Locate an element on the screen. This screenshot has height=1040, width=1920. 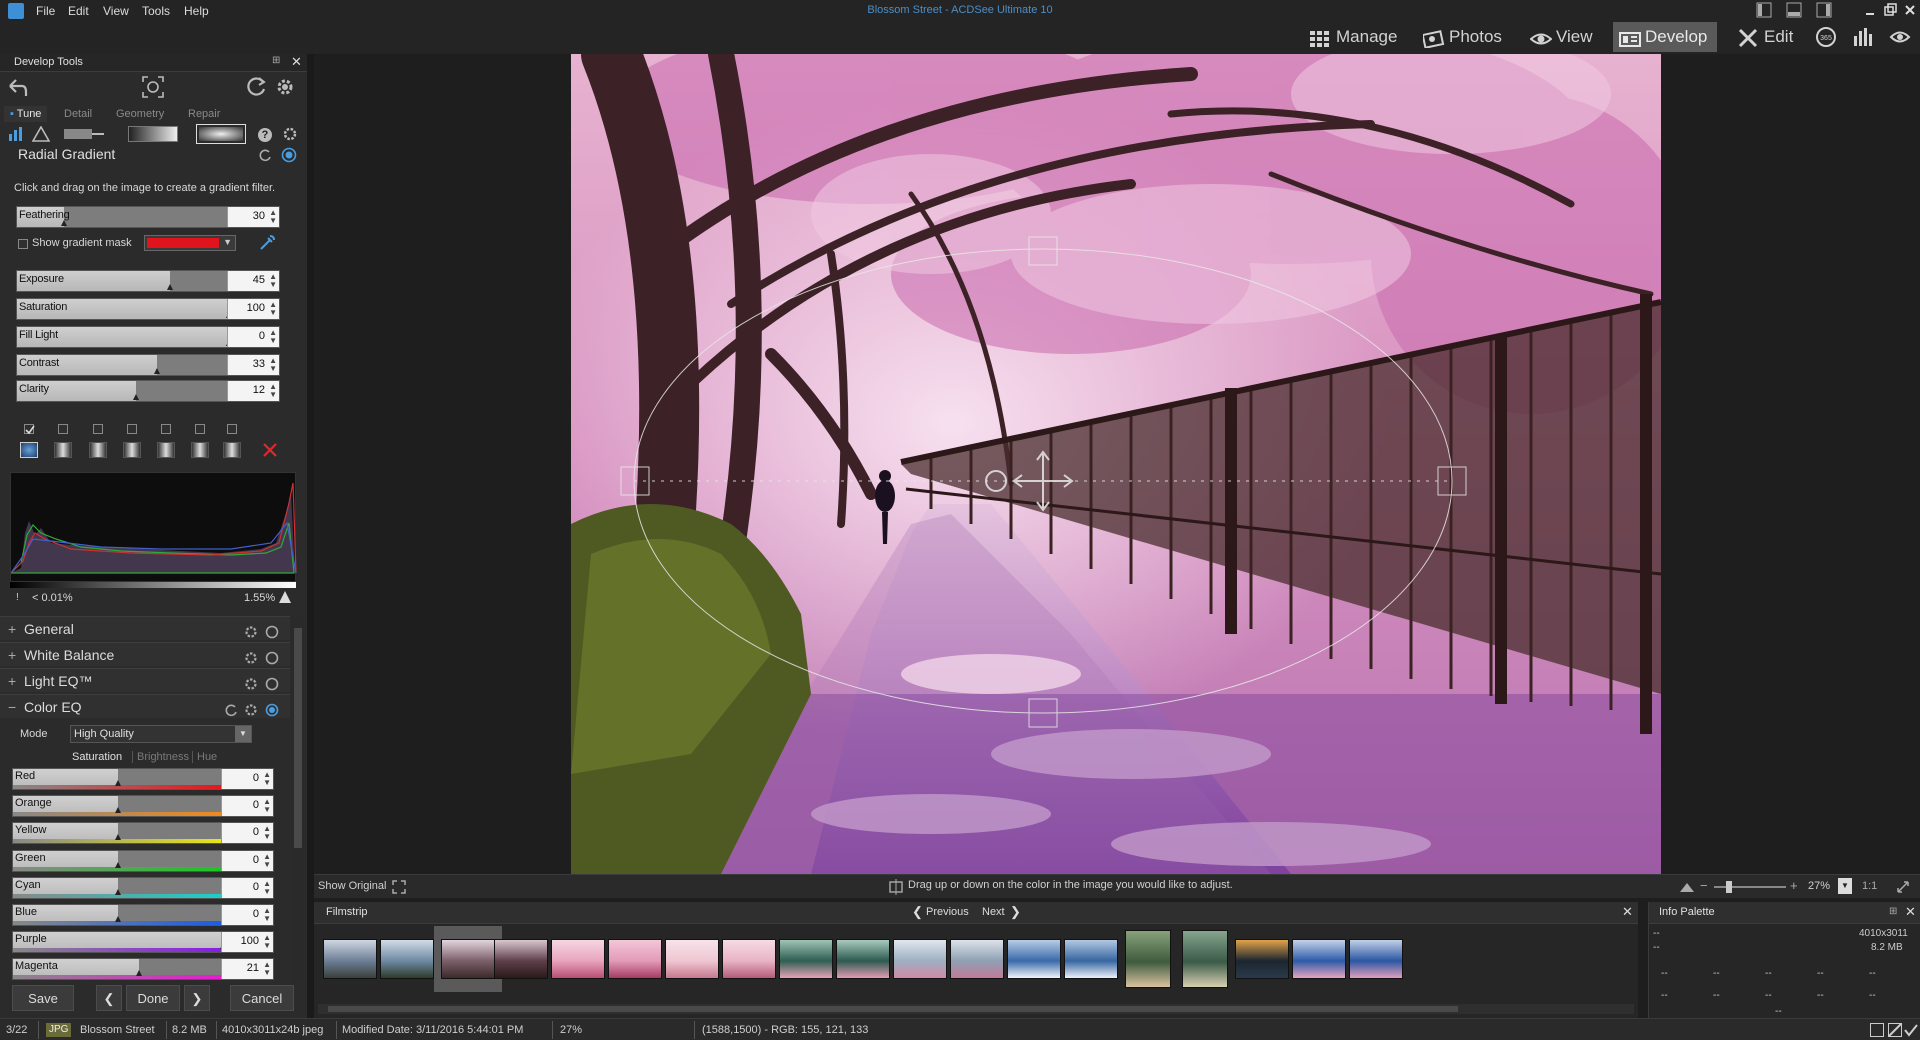
mode-photos-button: Photos is located at coordinates (1462, 37).